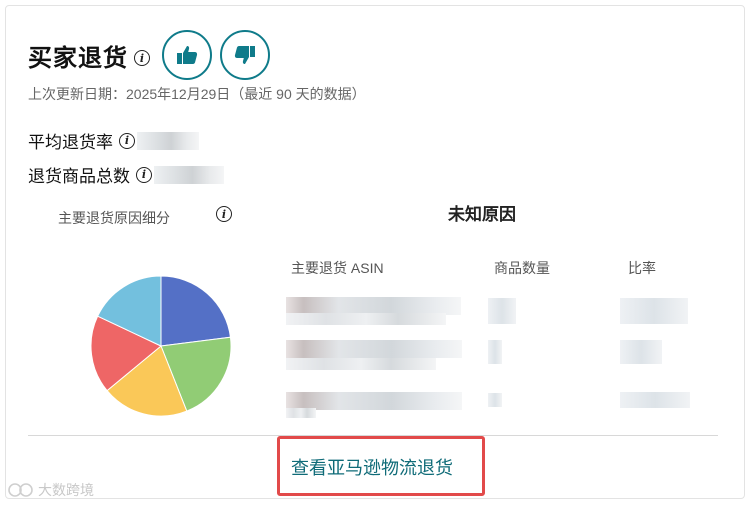  What do you see at coordinates (20, 490) in the screenshot?
I see `watermark-logo-icon` at bounding box center [20, 490].